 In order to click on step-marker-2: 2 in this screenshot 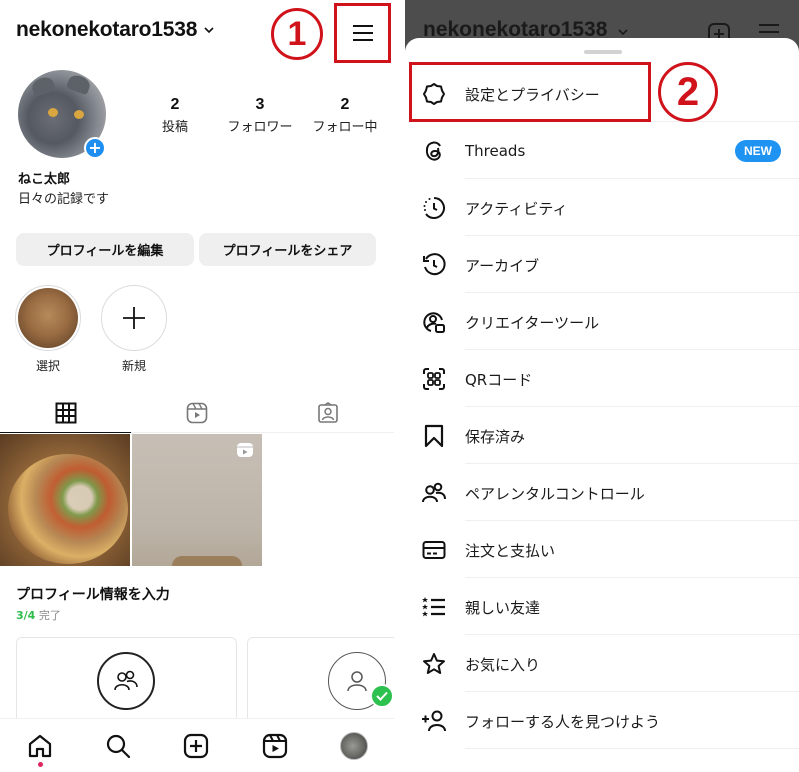, I will do `click(688, 92)`.